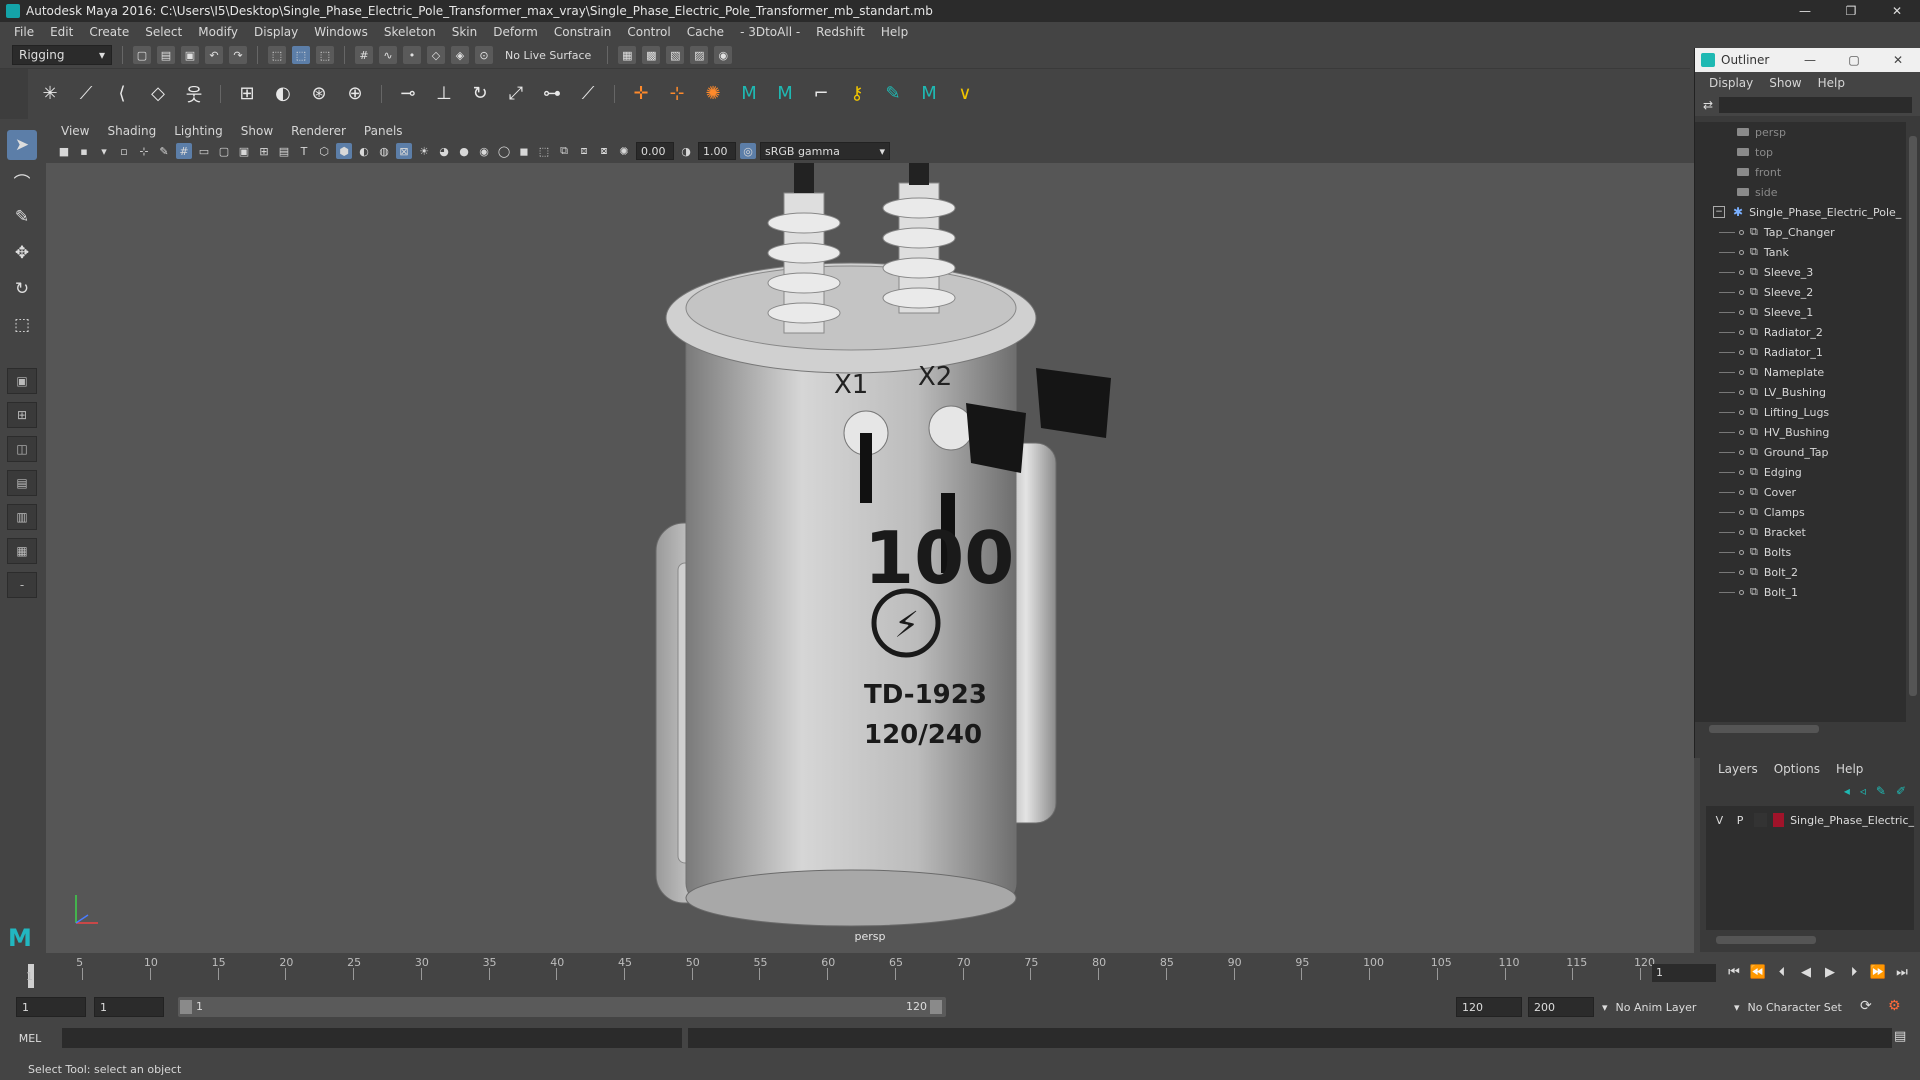 Image resolution: width=1920 pixels, height=1080 pixels. I want to click on step-forward-frame-icon: ⏵, so click(1854, 972).